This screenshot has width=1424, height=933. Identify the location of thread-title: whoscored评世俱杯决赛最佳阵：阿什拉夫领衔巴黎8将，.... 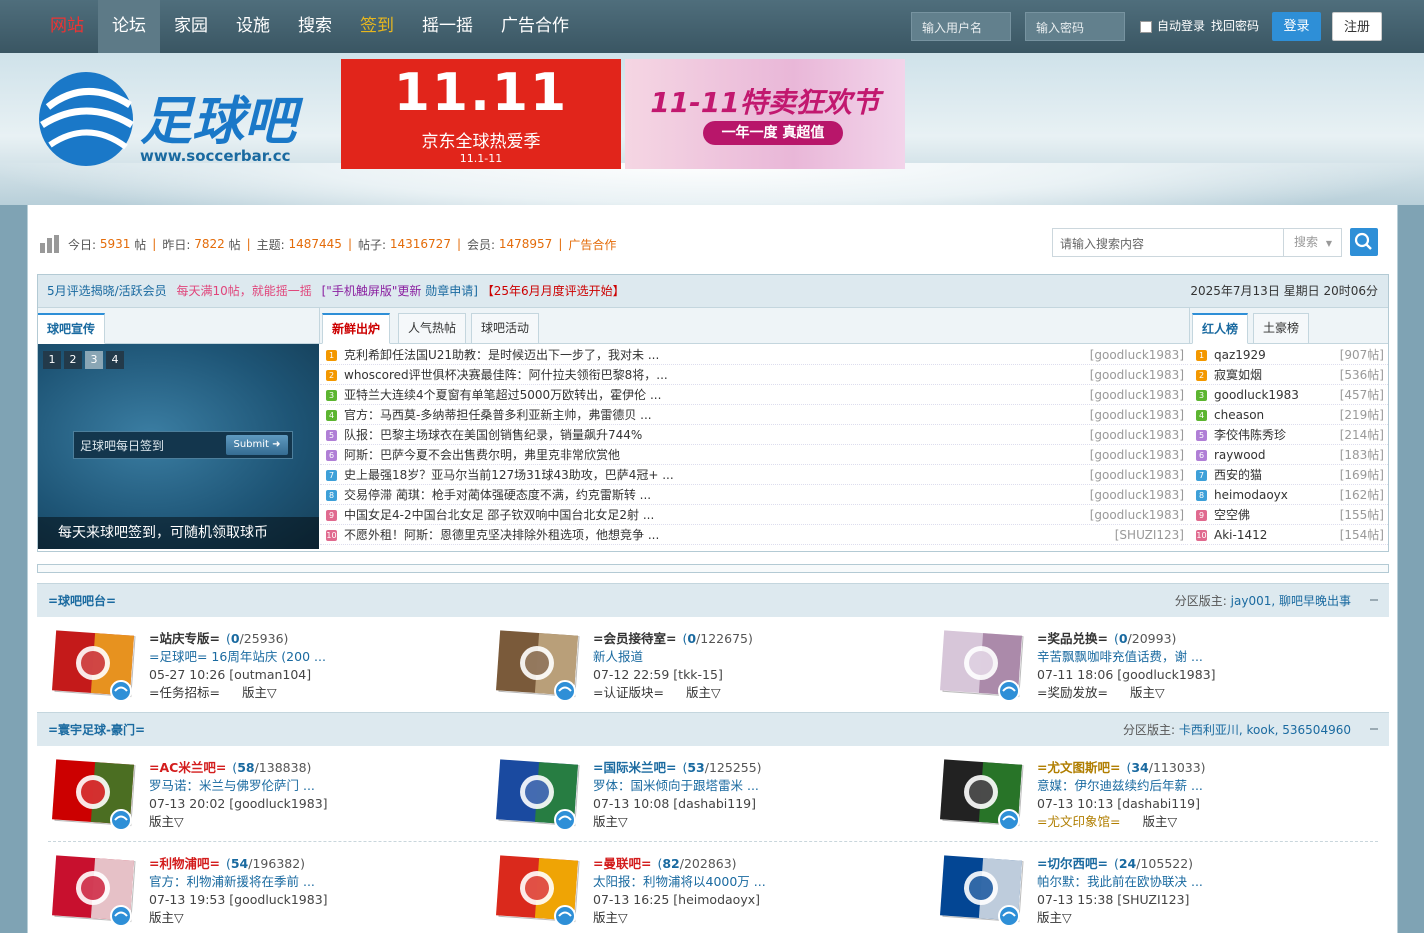
(506, 375).